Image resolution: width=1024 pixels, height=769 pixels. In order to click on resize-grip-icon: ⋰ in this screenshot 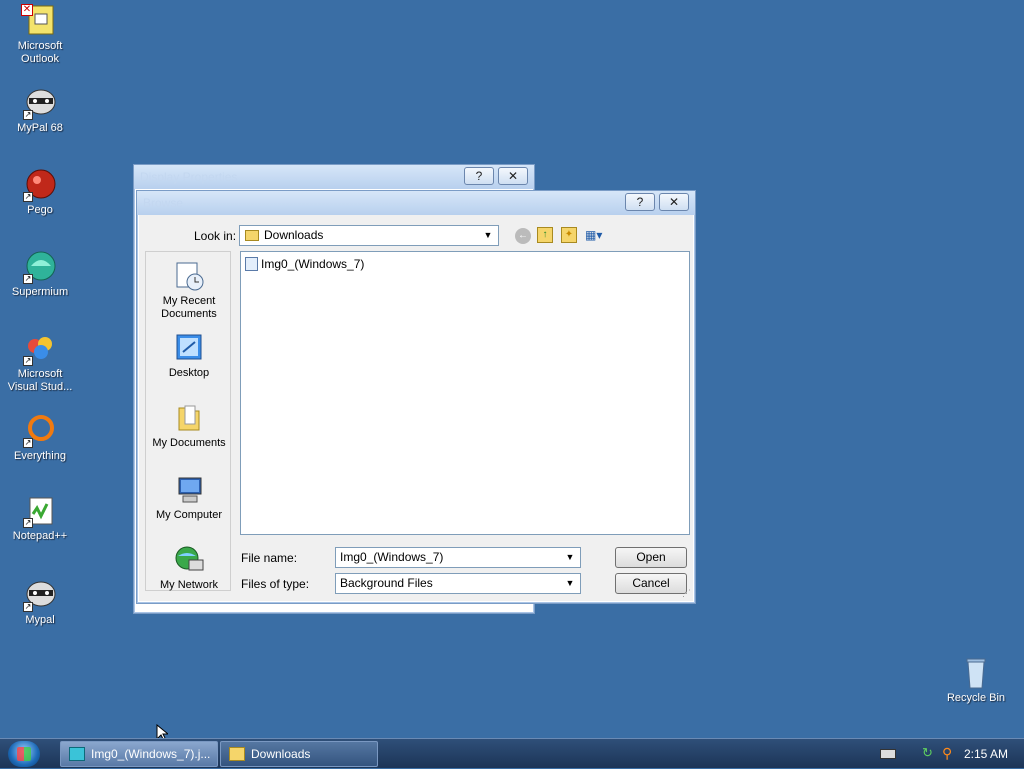, I will do `click(686, 593)`.